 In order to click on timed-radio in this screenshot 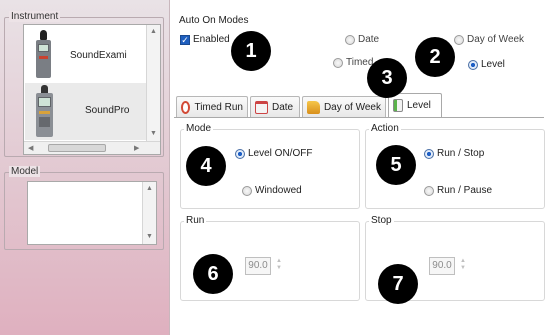, I will do `click(338, 63)`.